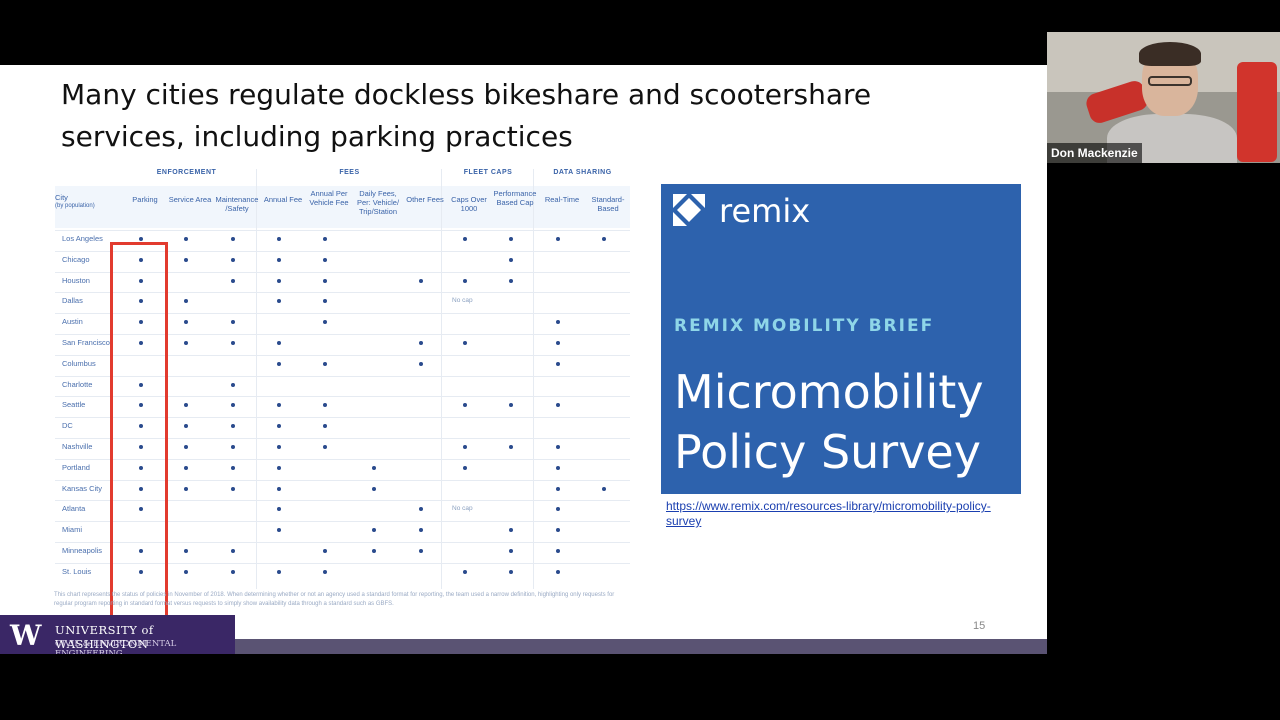  Describe the element at coordinates (61, 197) in the screenshot. I see `city-column-header: City` at that location.